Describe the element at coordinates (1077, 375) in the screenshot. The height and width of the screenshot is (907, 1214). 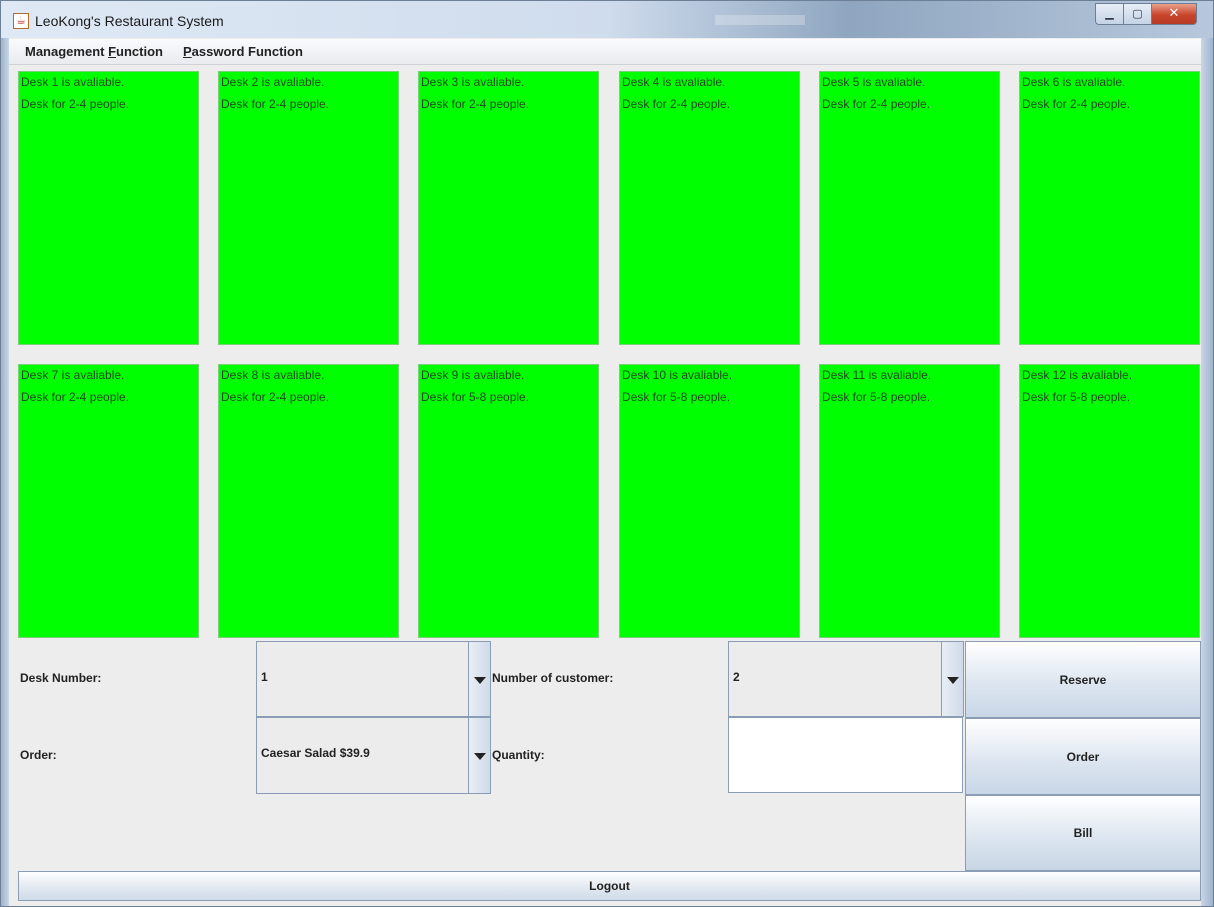
I see `desk-status: Desk 12 is avaliable.` at that location.